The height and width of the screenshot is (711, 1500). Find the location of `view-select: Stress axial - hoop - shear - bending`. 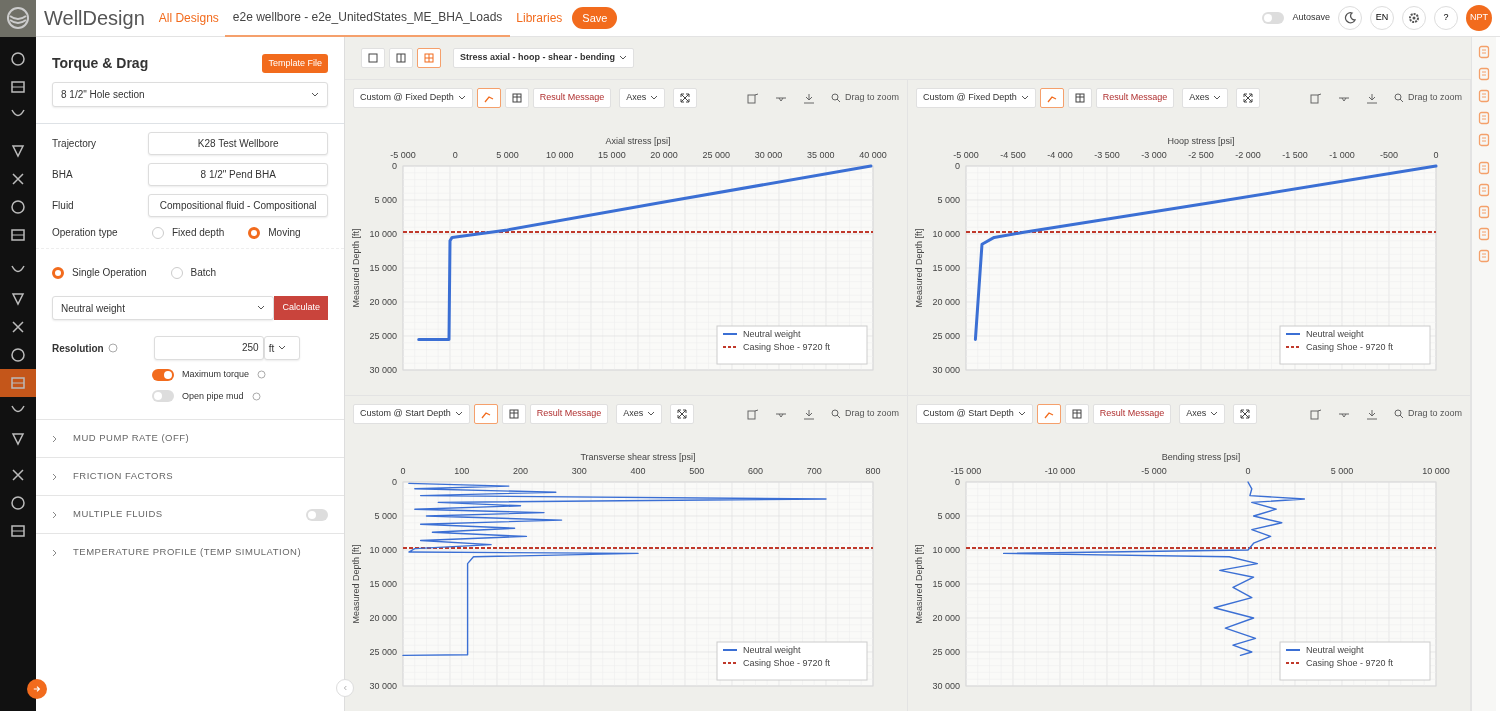

view-select: Stress axial - hoop - shear - bending is located at coordinates (544, 58).